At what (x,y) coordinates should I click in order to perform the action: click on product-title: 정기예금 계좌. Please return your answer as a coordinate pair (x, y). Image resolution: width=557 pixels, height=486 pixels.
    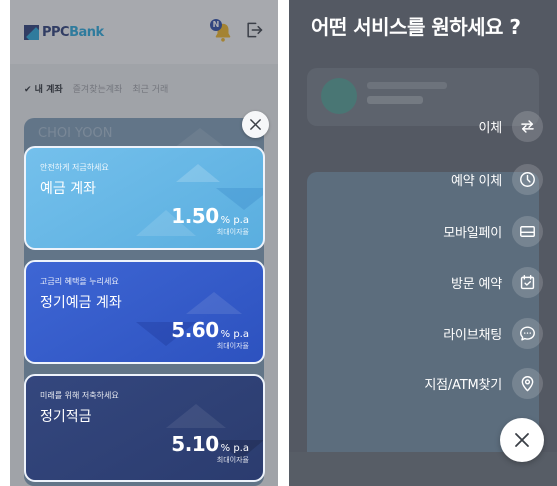
    Looking at the image, I should click on (81, 303).